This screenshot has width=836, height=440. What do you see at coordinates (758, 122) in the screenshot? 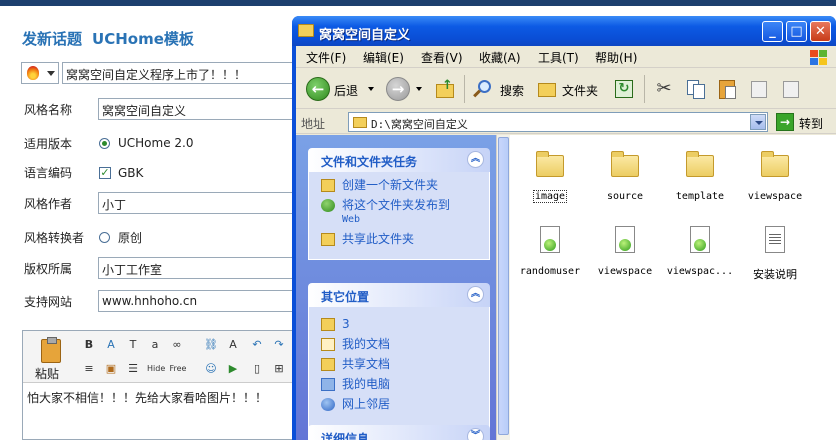
I see `chevron-down-icon` at bounding box center [758, 122].